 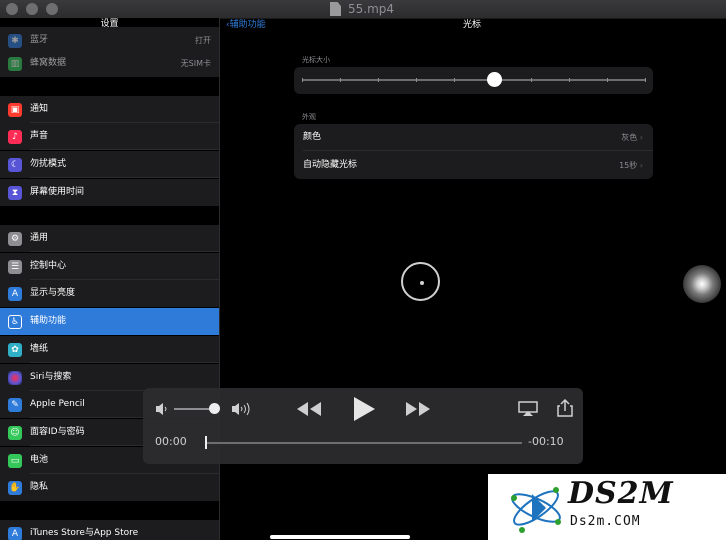 What do you see at coordinates (84, 533) in the screenshot?
I see `sidebar-item-label: iTunes Store与App Store` at bounding box center [84, 533].